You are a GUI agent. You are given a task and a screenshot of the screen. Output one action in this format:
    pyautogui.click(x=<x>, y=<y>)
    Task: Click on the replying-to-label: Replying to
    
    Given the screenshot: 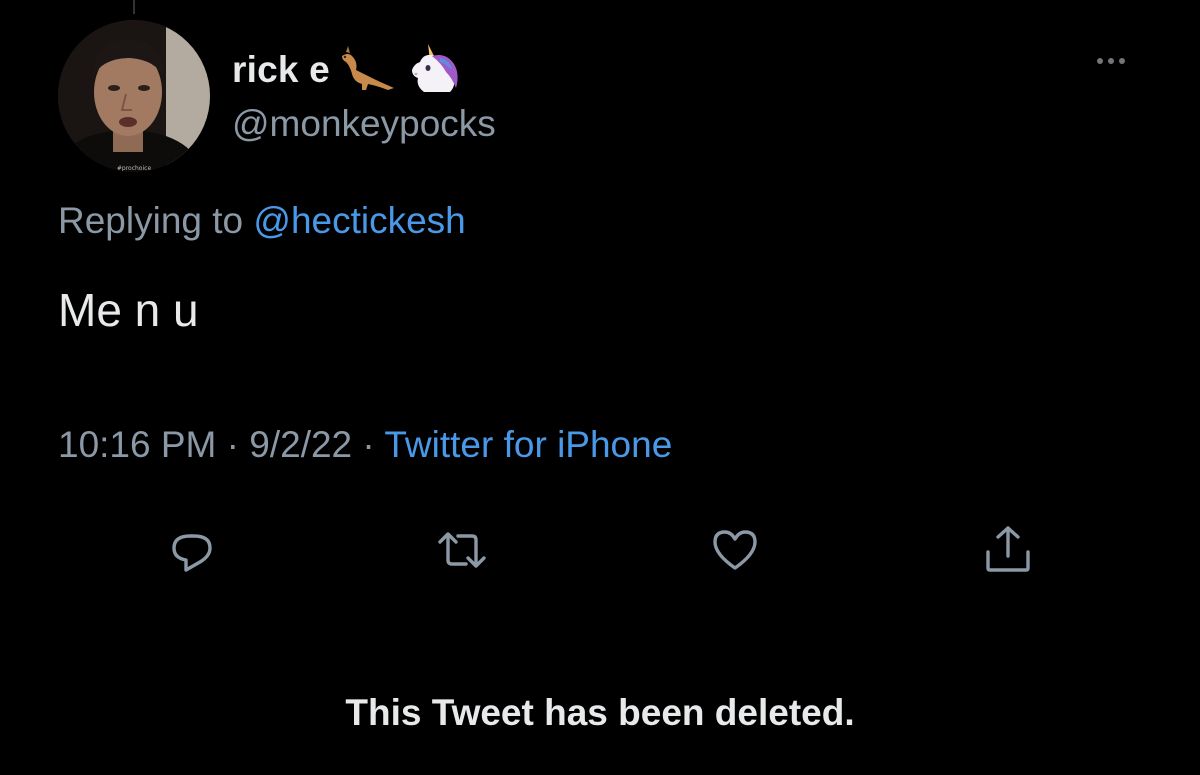 What is the action you would take?
    pyautogui.click(x=151, y=220)
    